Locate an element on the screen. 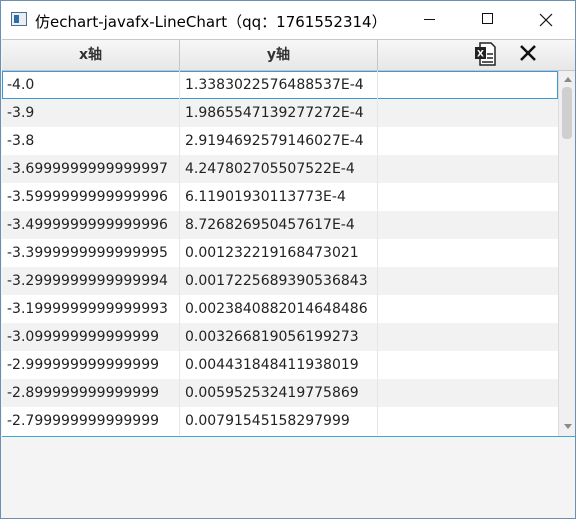 The width and height of the screenshot is (576, 519). table-row: -3.099999999999999 0.003266819056199273 is located at coordinates (280, 337).